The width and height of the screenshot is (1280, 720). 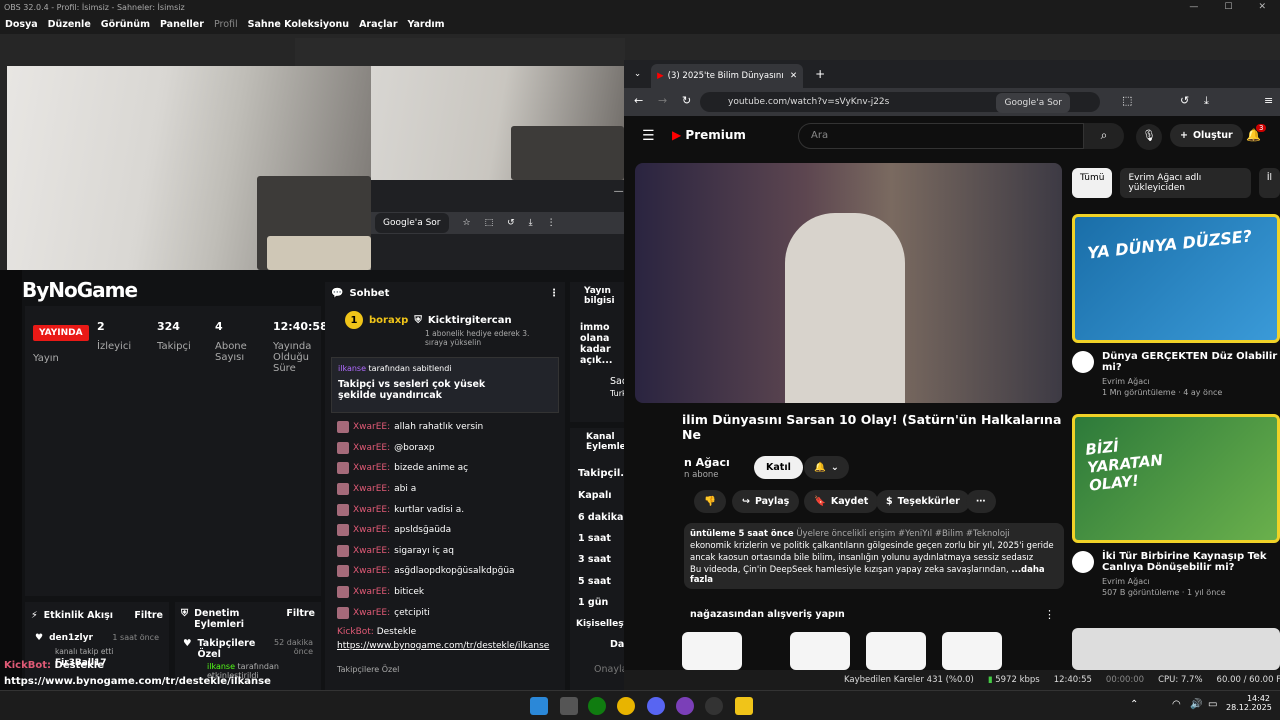 What do you see at coordinates (1104, 136) in the screenshot?
I see `search-icon: ⌕` at bounding box center [1104, 136].